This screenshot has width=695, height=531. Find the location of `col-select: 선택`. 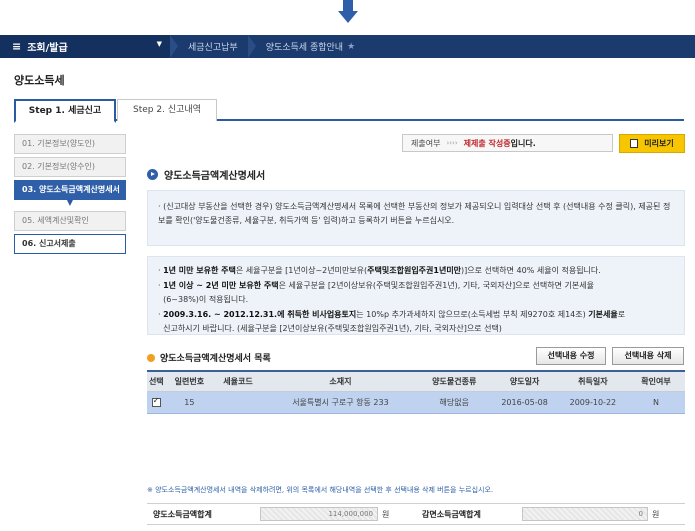

col-select: 선택 is located at coordinates (156, 381).